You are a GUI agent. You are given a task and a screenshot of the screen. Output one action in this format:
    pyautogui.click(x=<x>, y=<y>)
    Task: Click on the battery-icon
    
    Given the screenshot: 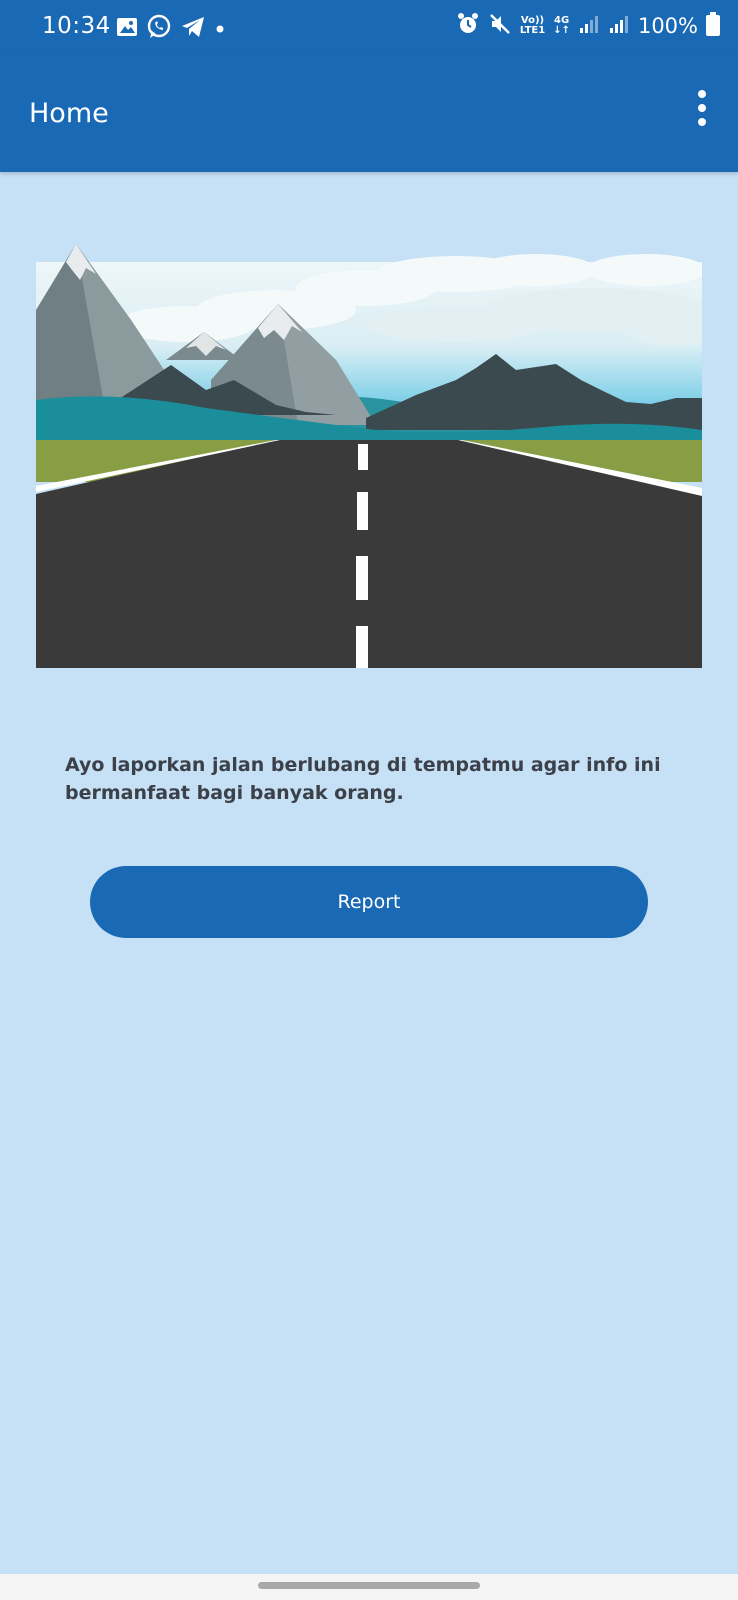 What is the action you would take?
    pyautogui.click(x=713, y=26)
    